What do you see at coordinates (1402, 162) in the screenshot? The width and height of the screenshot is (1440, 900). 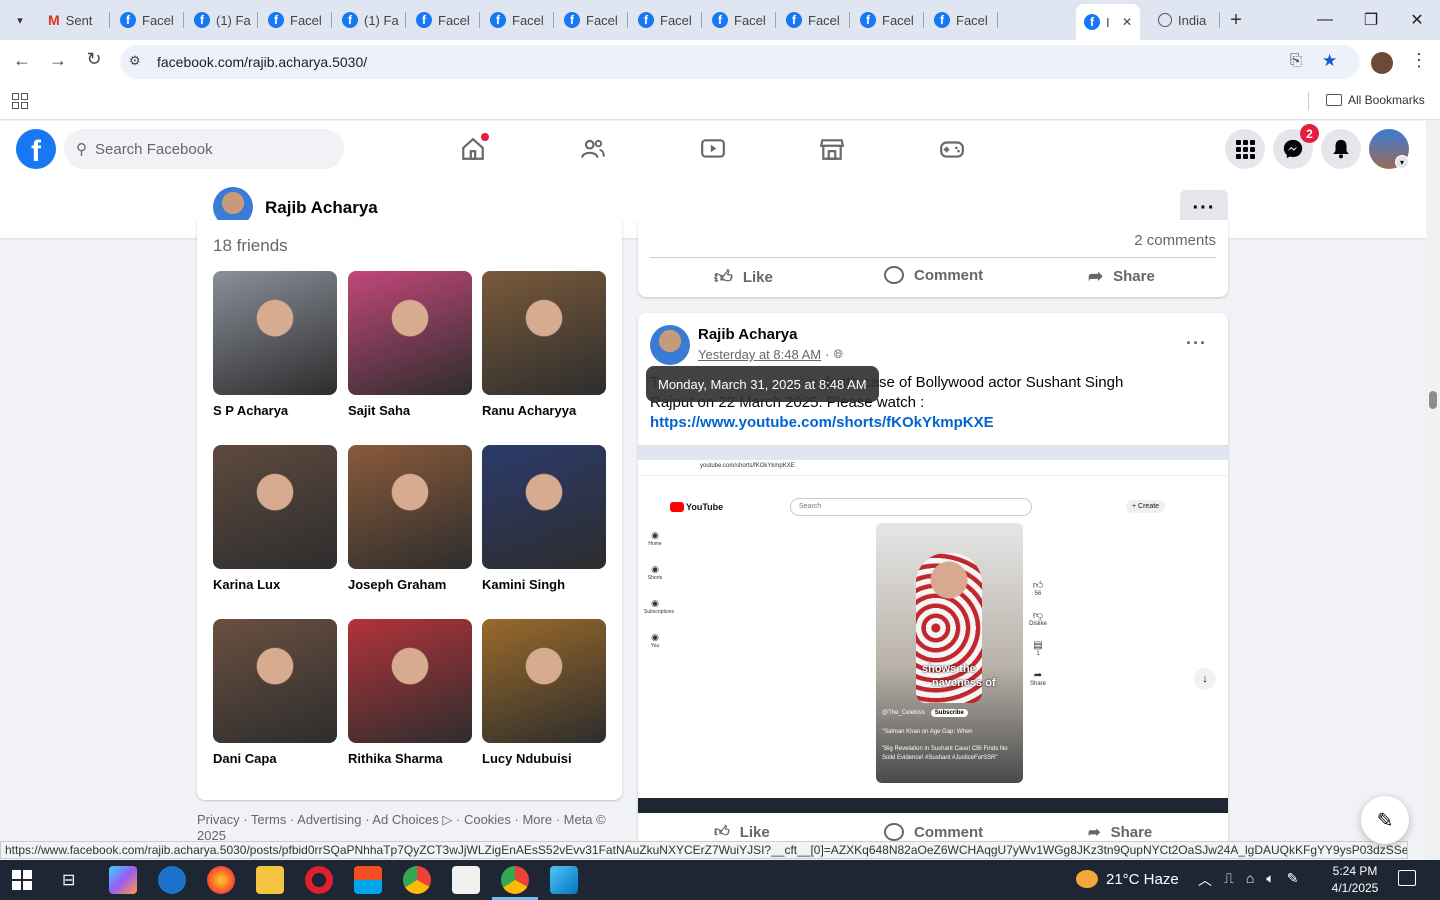 I see `account-chevron-icon: ▾` at bounding box center [1402, 162].